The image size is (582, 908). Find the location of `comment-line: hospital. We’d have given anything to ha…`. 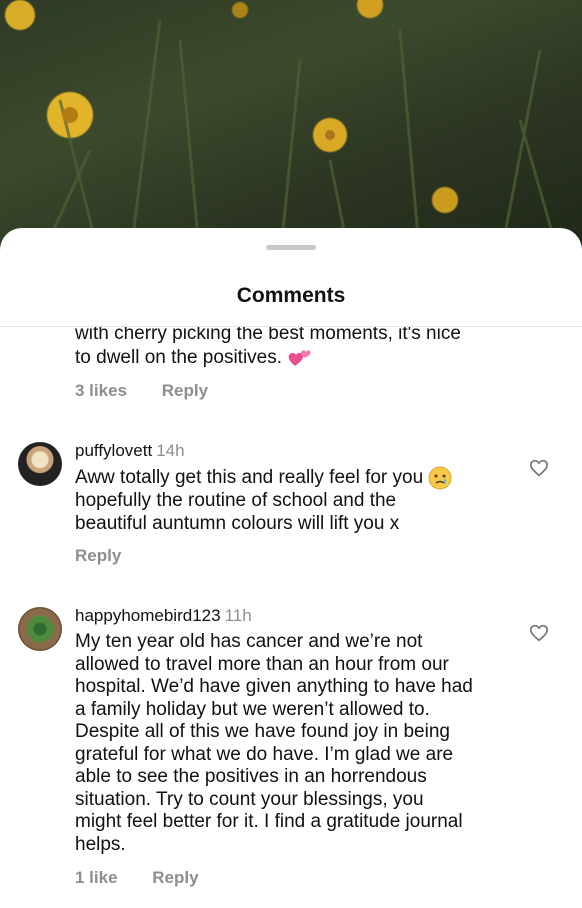

comment-line: hospital. We’d have given anything to ha… is located at coordinates (274, 686).